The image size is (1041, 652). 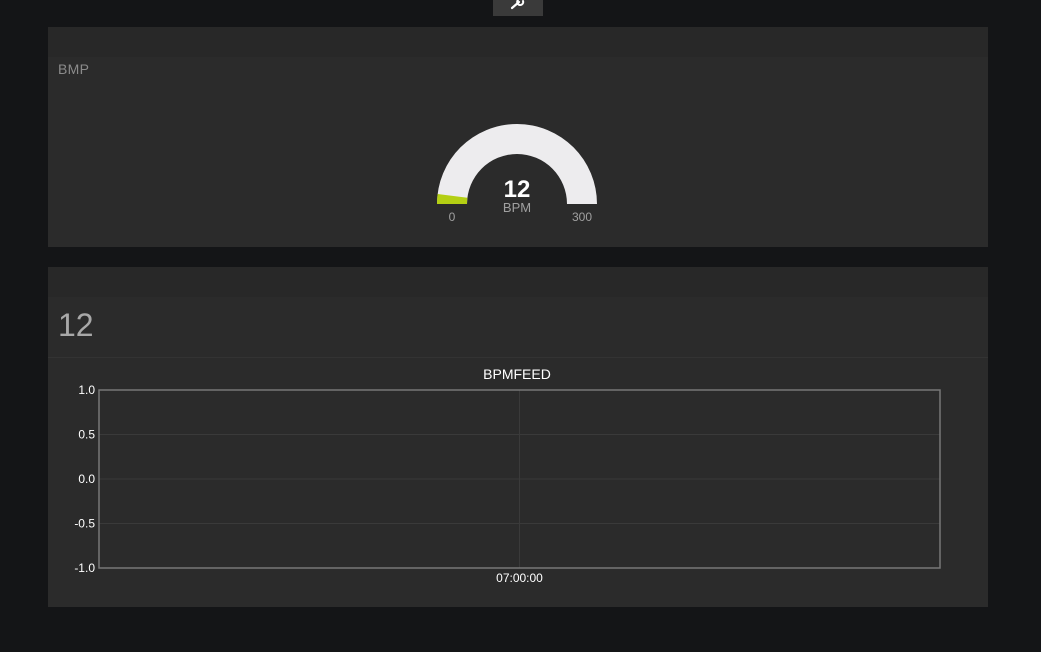 What do you see at coordinates (582, 217) in the screenshot?
I see `gauge-max-label: 300` at bounding box center [582, 217].